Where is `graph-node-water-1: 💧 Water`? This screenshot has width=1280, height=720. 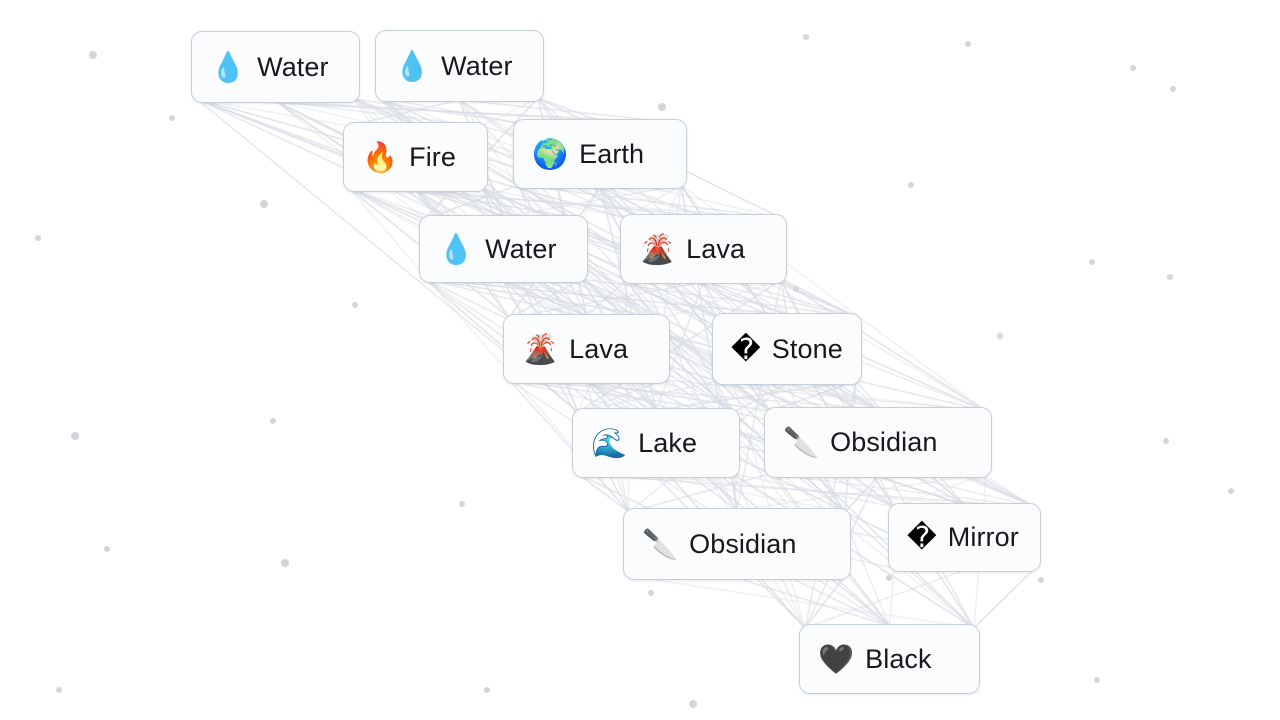 graph-node-water-1: 💧 Water is located at coordinates (275, 67).